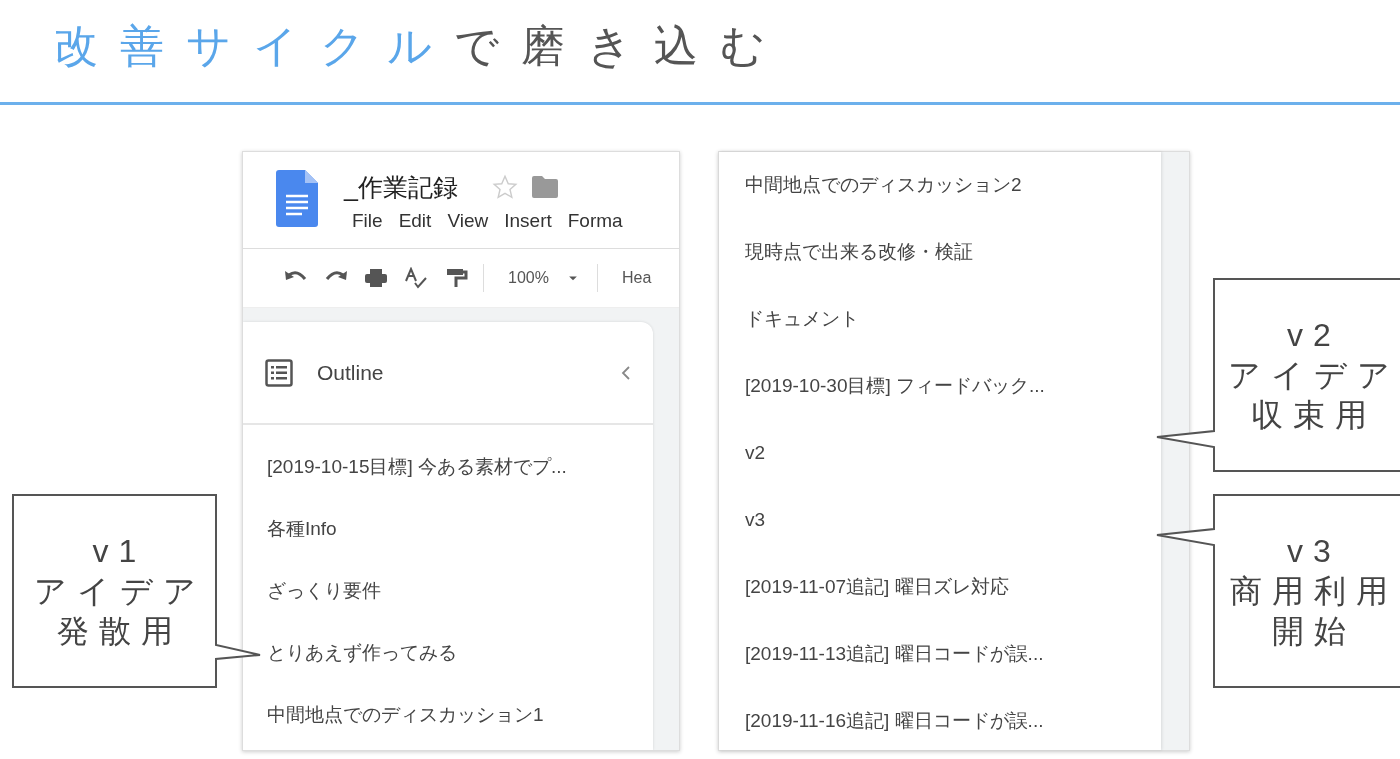 The image size is (1400, 759). I want to click on menu-item: File, so click(367, 221).